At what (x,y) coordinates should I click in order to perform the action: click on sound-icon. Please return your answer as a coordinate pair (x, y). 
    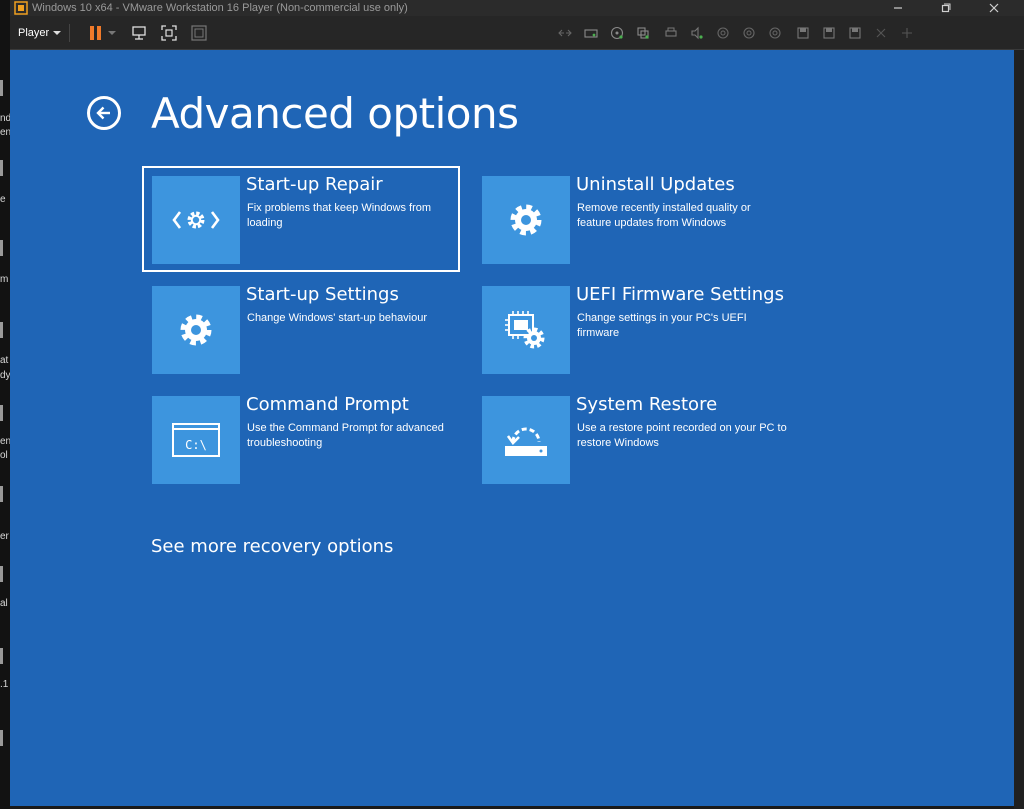
    Looking at the image, I should click on (697, 33).